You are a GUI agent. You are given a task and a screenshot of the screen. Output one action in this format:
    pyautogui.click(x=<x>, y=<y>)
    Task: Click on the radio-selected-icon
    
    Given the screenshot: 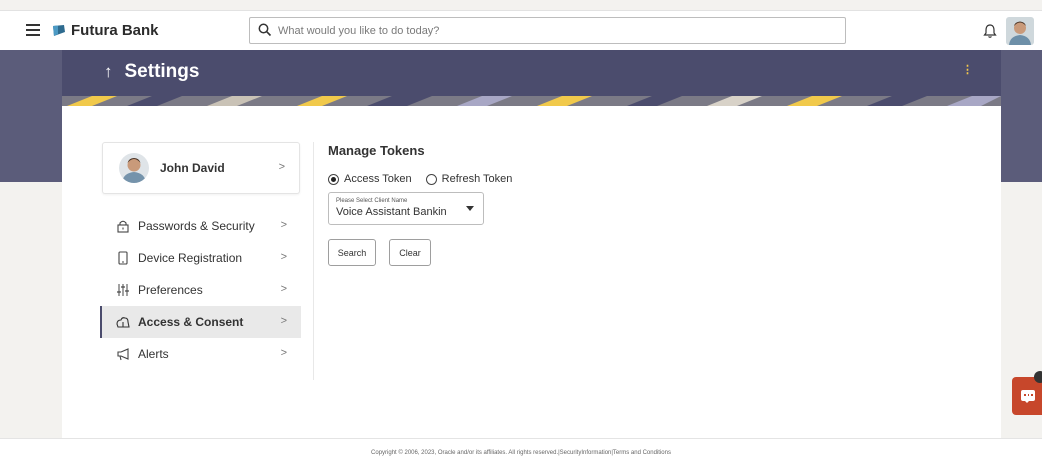 What is the action you would take?
    pyautogui.click(x=333, y=179)
    